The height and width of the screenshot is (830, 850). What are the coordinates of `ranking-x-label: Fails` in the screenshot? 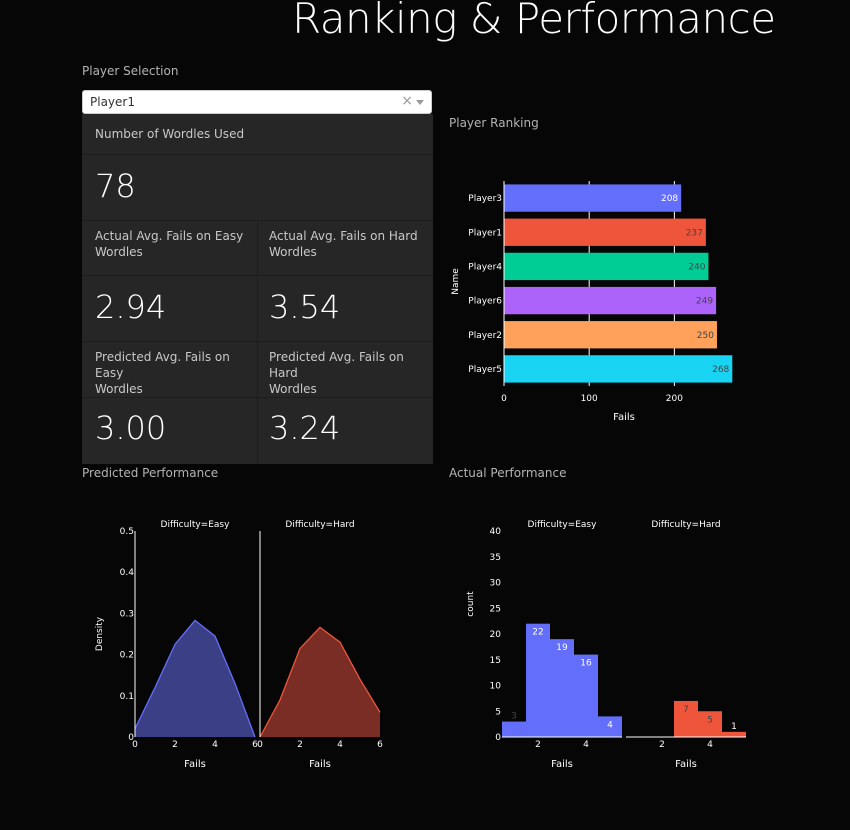 It's located at (624, 417).